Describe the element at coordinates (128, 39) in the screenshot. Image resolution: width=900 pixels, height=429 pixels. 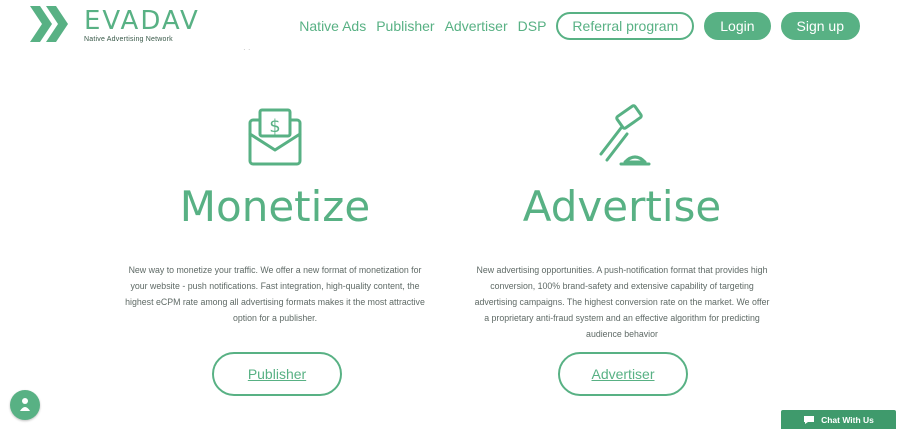
I see `brand-tagline: Native Advertising Network` at that location.